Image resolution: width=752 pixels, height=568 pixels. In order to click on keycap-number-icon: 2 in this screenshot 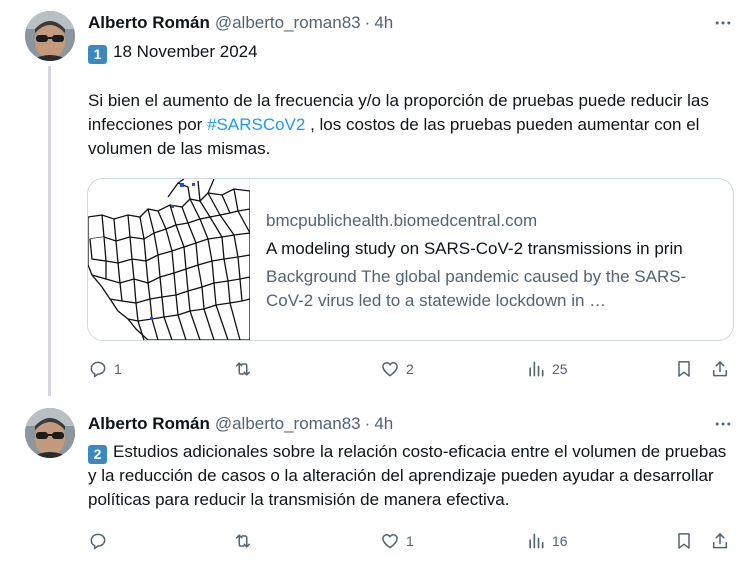, I will do `click(97, 454)`.